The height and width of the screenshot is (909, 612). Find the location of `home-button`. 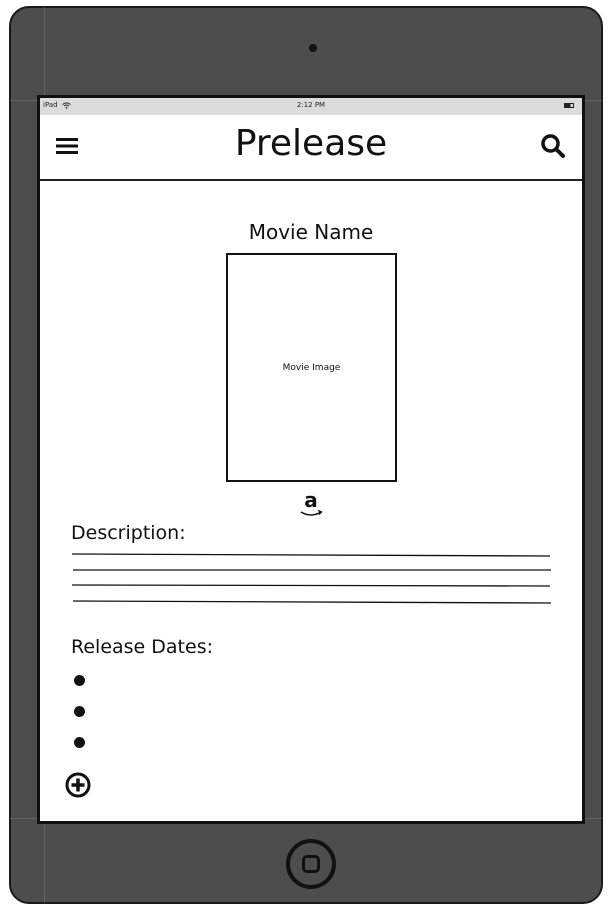

home-button is located at coordinates (311, 864).